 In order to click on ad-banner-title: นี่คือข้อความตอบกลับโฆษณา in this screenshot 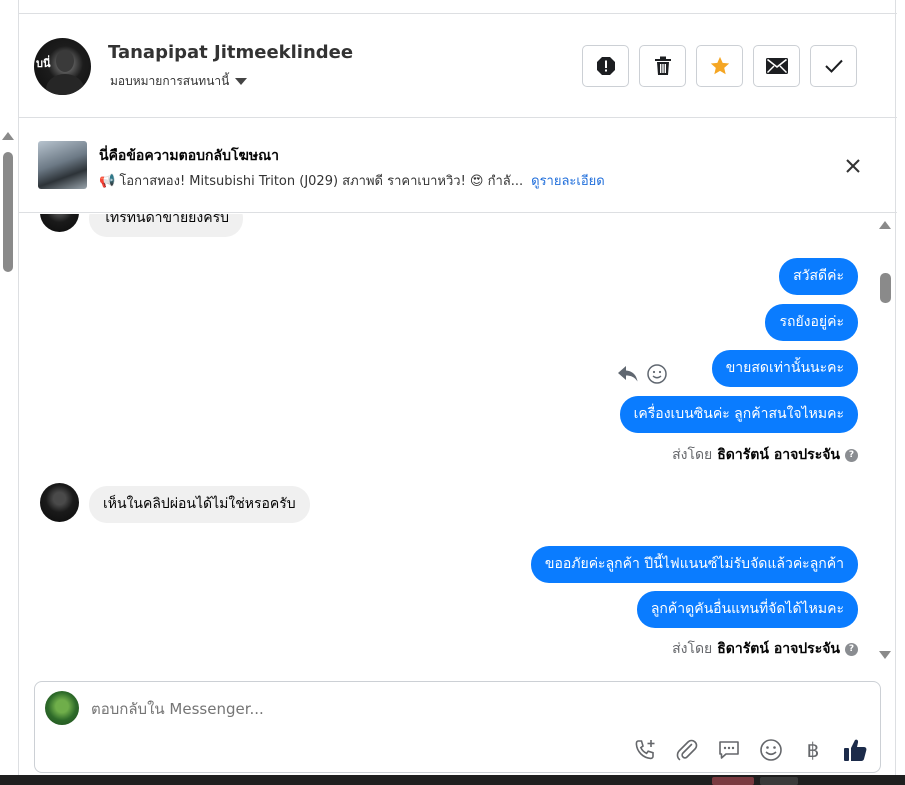, I will do `click(189, 156)`.